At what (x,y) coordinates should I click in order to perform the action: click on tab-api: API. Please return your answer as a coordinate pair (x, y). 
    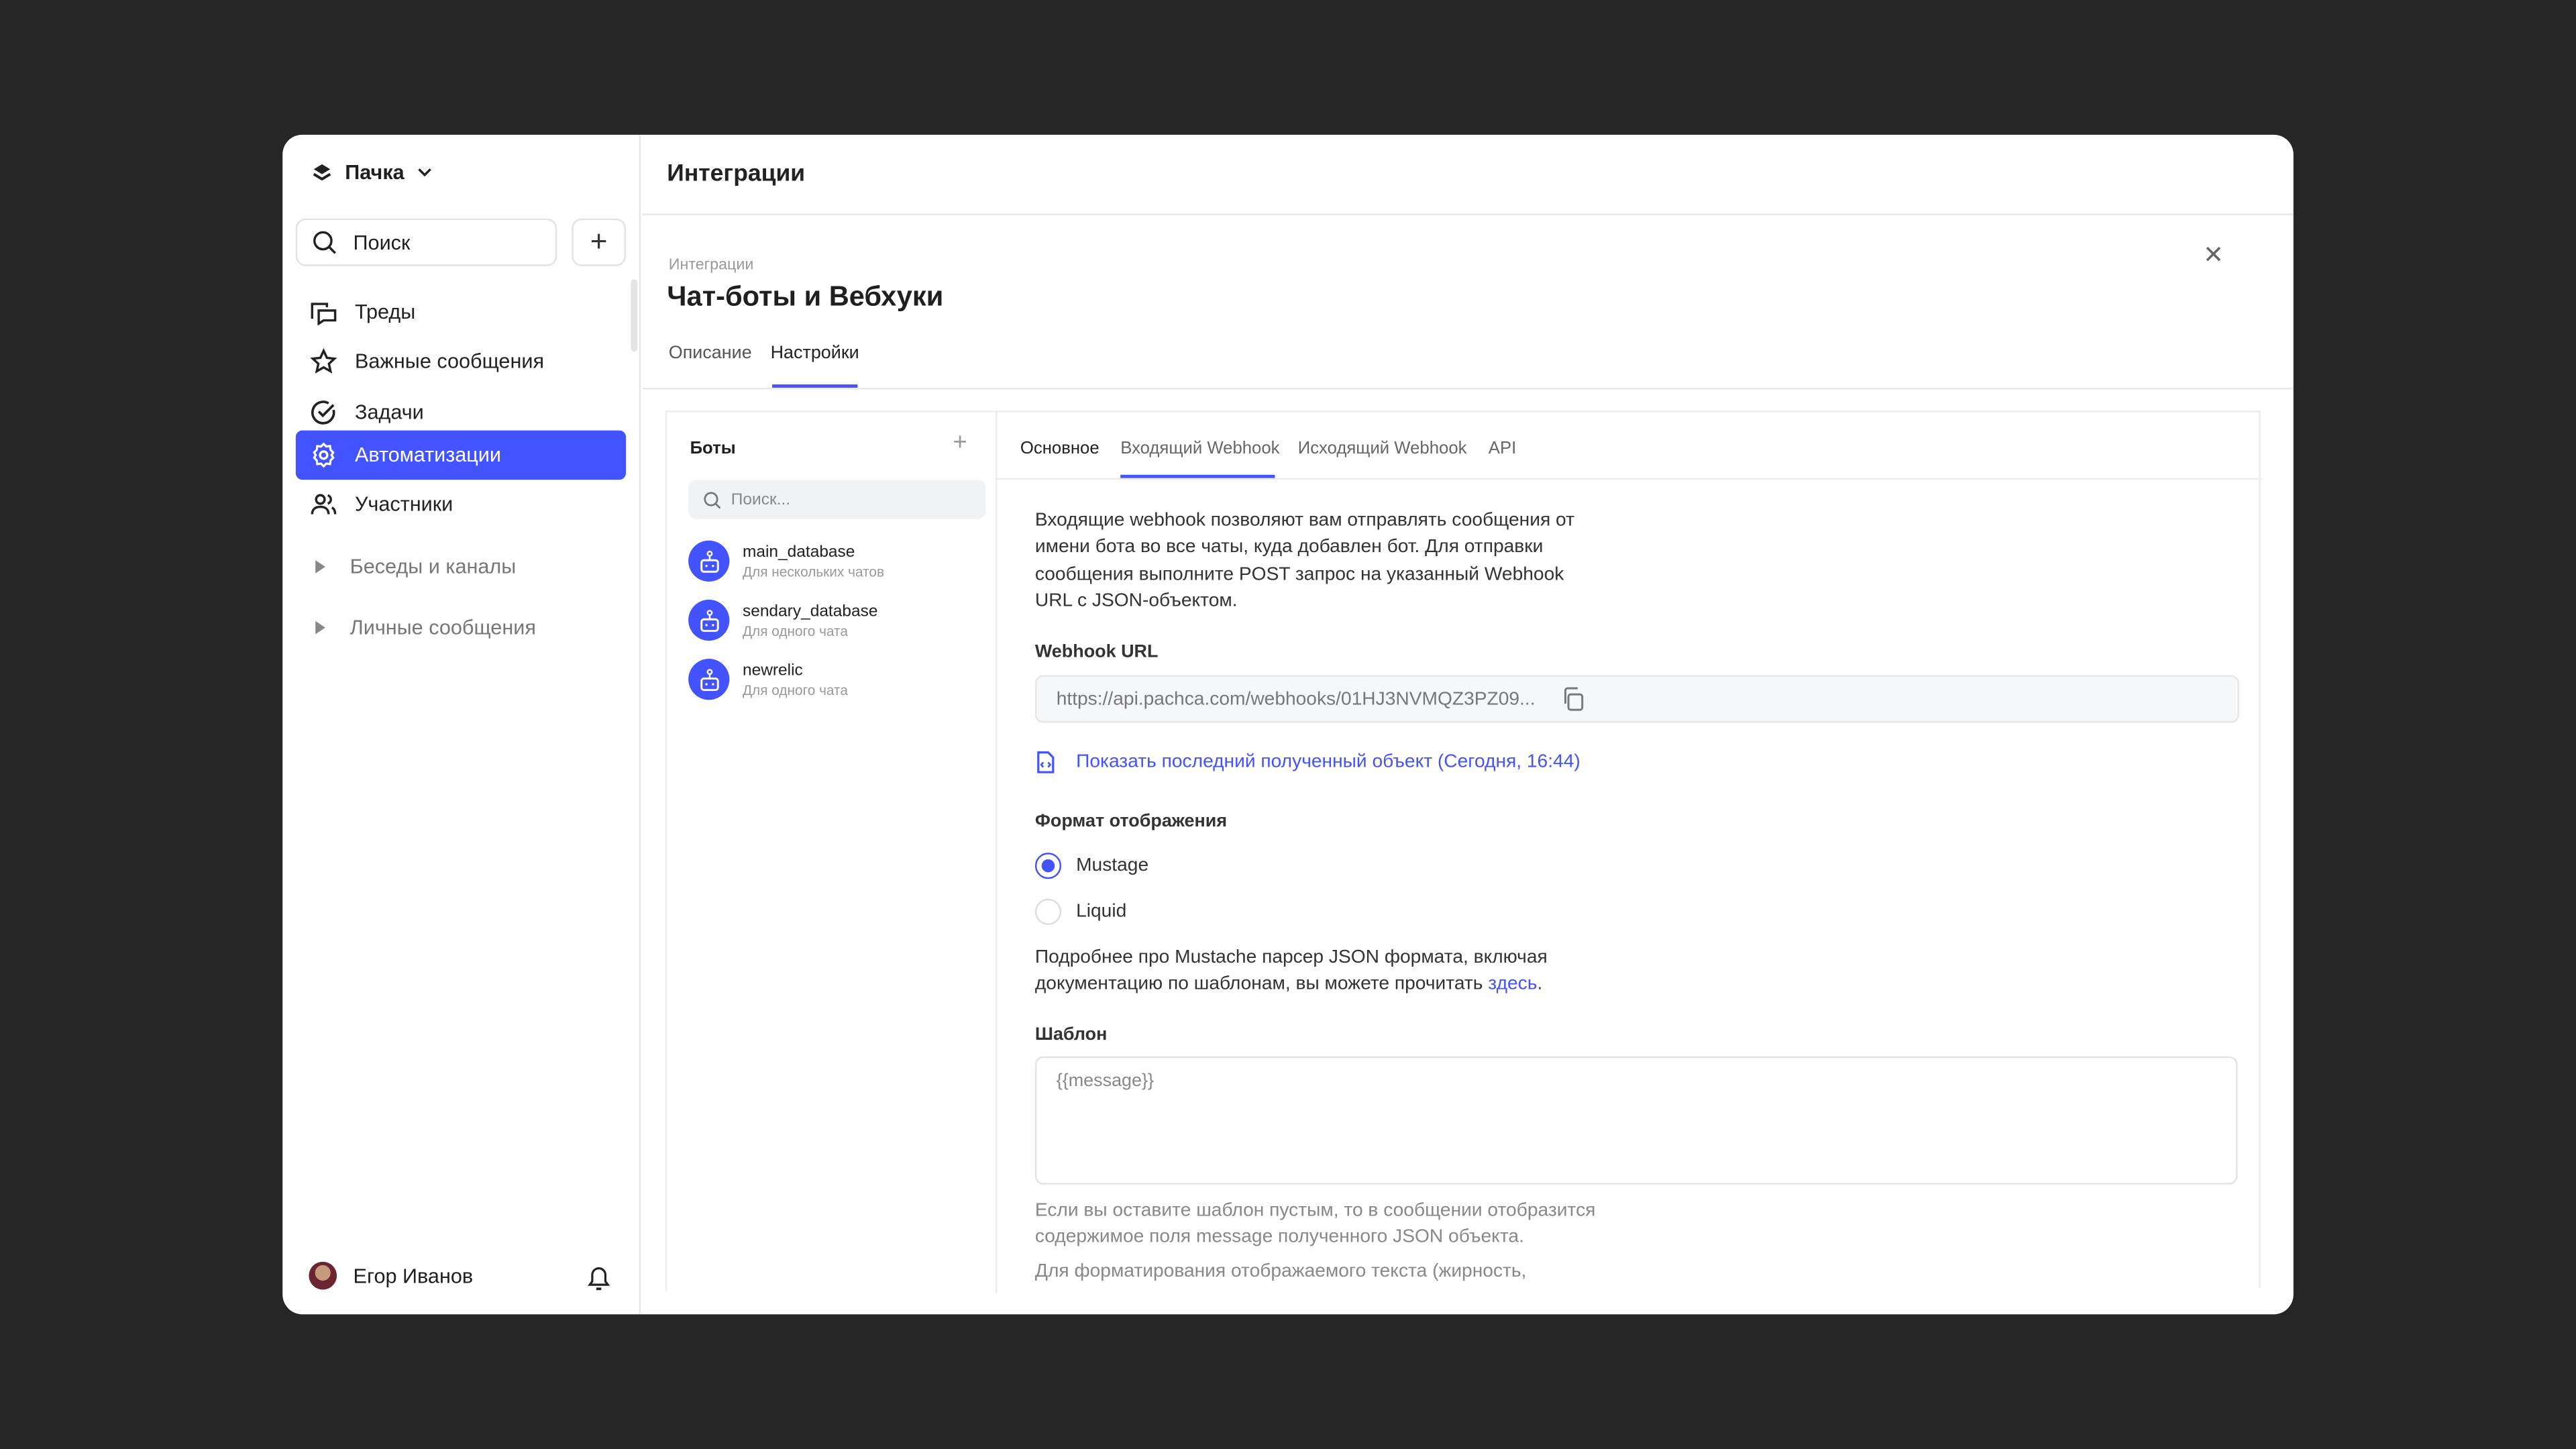
    Looking at the image, I should click on (1502, 448).